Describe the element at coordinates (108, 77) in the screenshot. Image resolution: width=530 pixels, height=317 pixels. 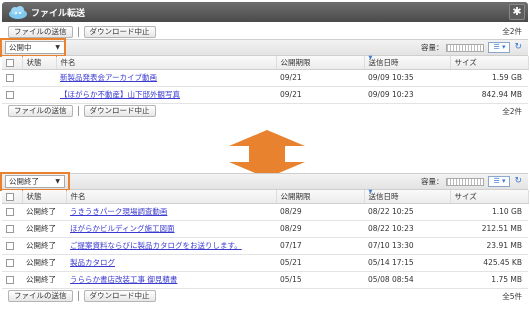
I see `row-subject-link: 新製品発表会アーカイブ動画` at that location.